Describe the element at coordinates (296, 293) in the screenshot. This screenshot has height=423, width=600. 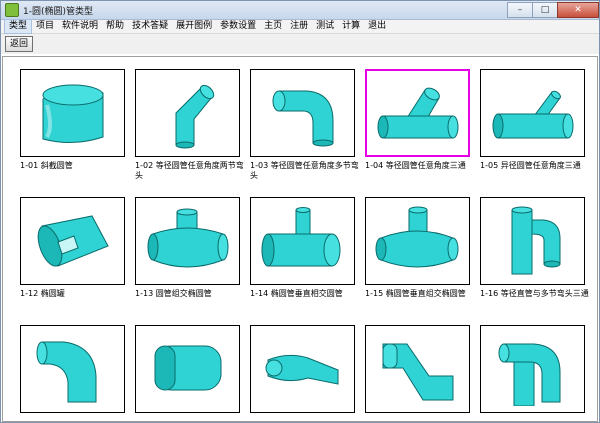
I see `item-caption: 1-14 椭圆管垂直相交圆管` at that location.